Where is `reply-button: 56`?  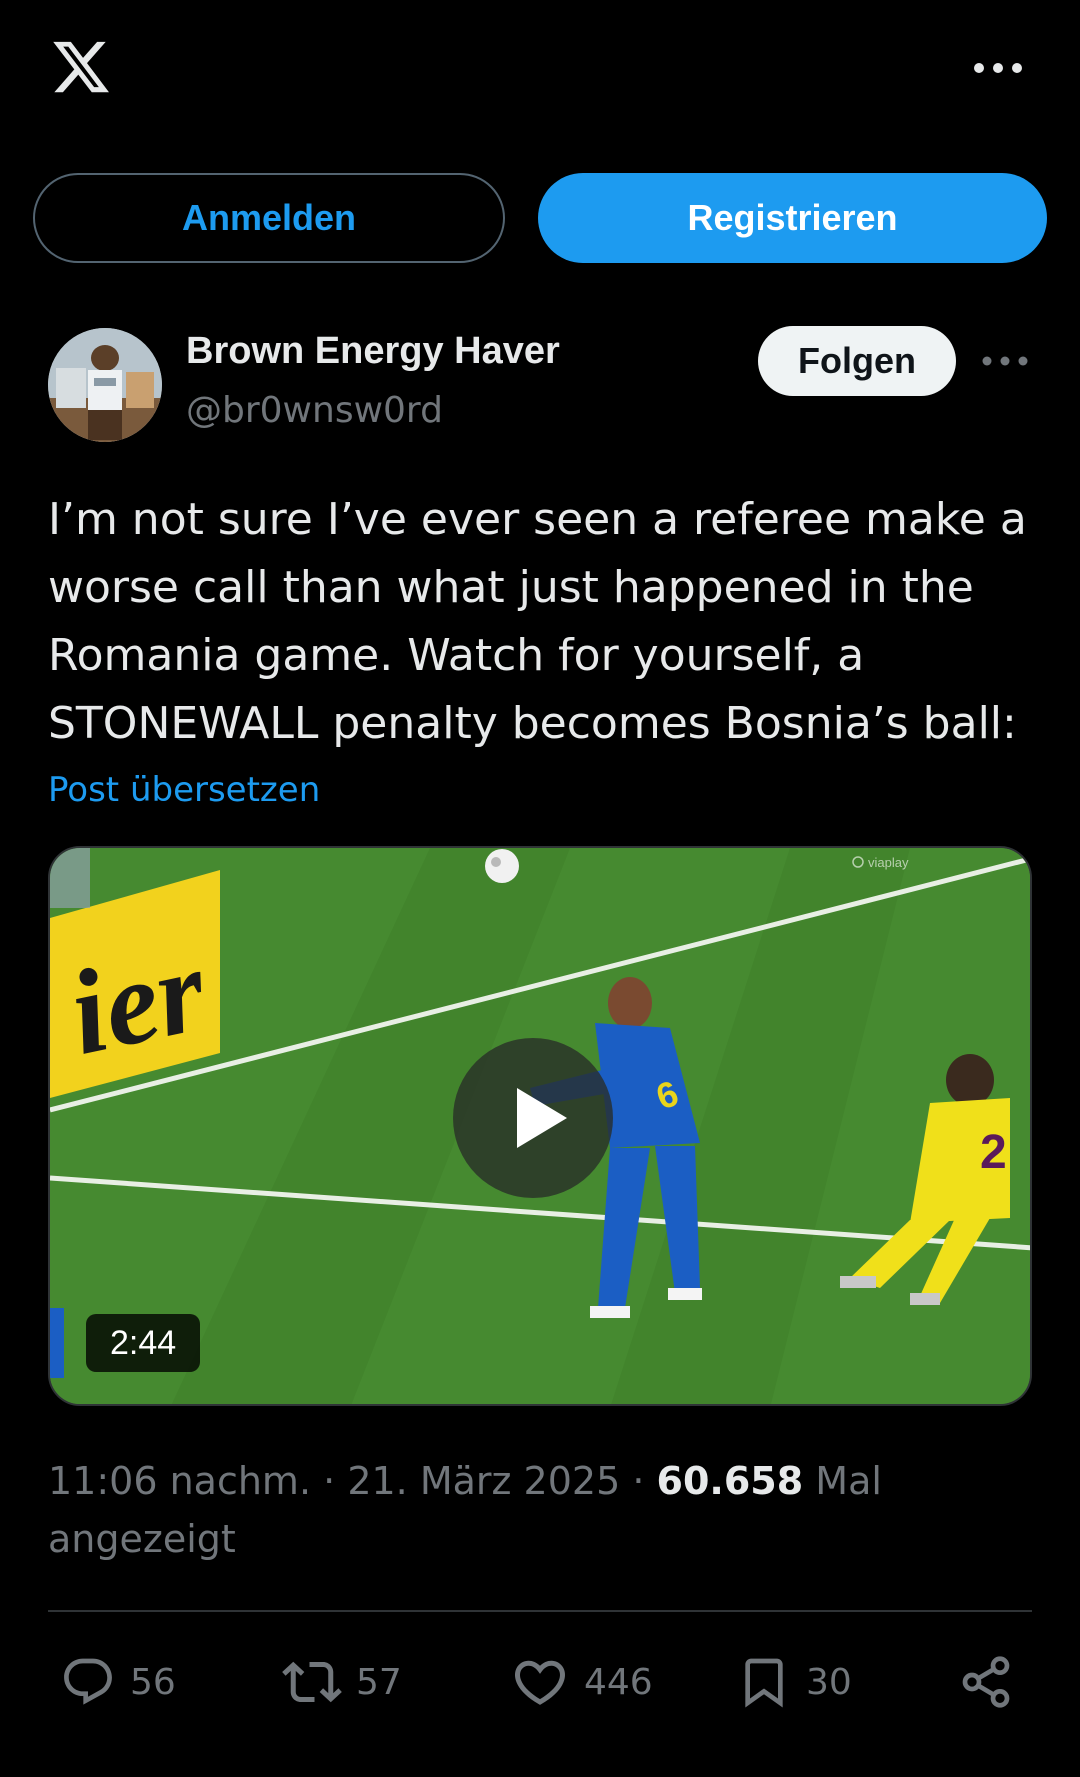
reply-button: 56 is located at coordinates (118, 1682).